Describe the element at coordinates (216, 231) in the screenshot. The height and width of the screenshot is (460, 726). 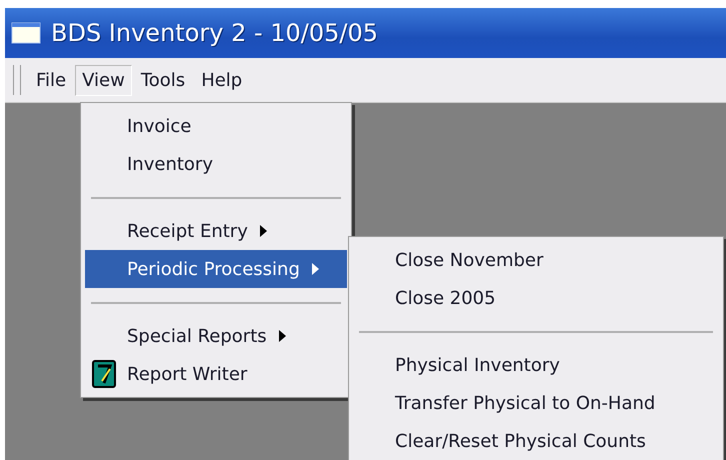
I see `menu-item: Receipt Entry` at that location.